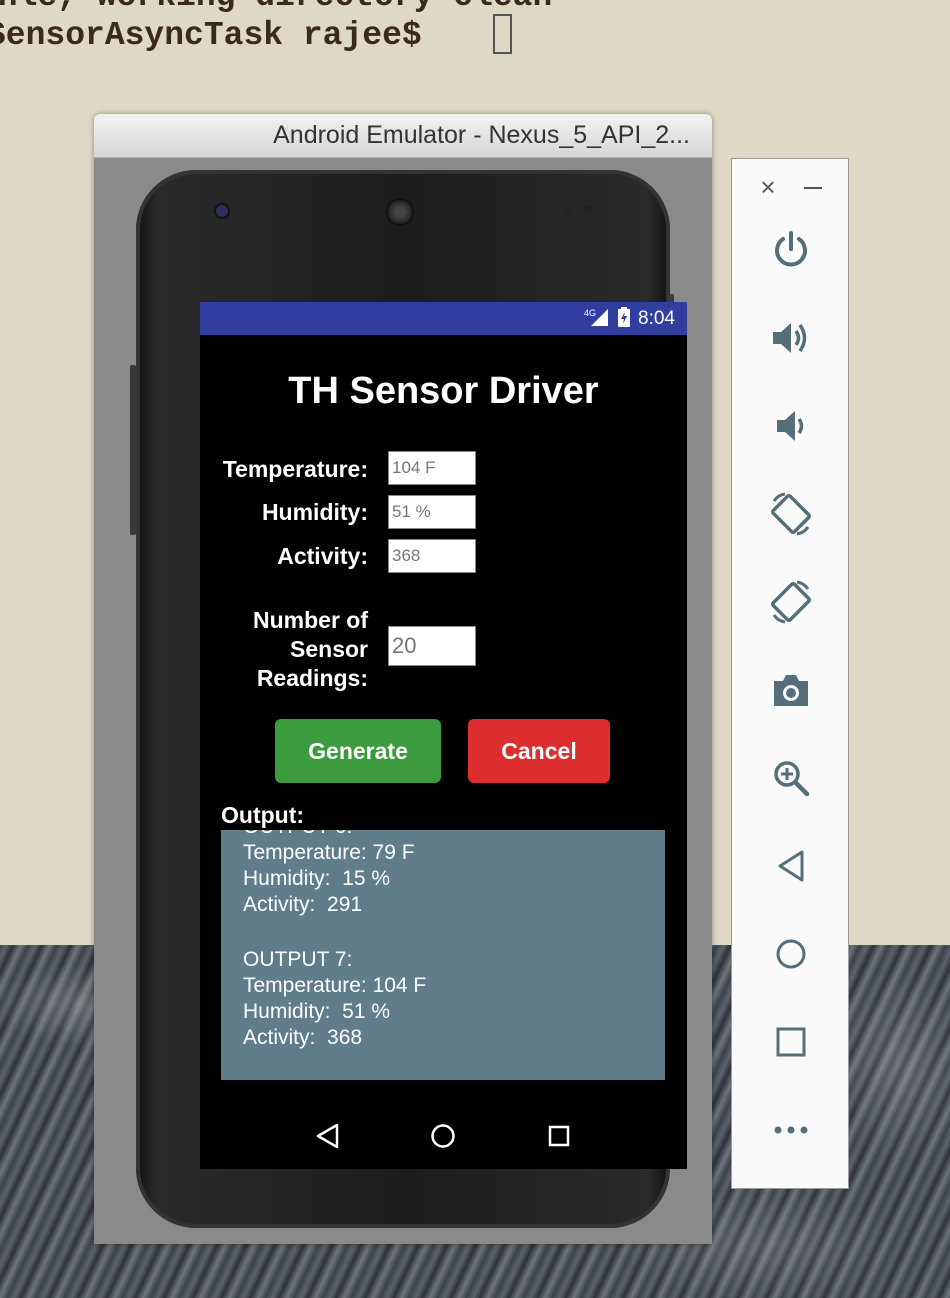  What do you see at coordinates (317, 1011) in the screenshot?
I see `output-line: Humidity: 51 %` at bounding box center [317, 1011].